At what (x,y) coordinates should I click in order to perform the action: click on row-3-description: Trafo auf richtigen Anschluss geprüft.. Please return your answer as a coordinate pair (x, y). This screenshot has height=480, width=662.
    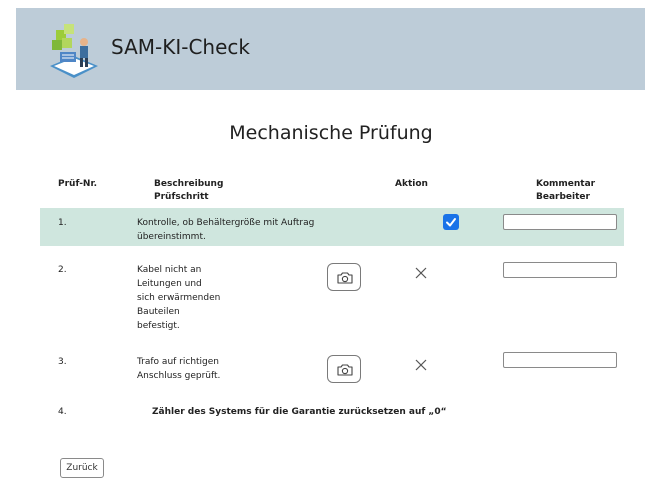
    Looking at the image, I should click on (178, 369).